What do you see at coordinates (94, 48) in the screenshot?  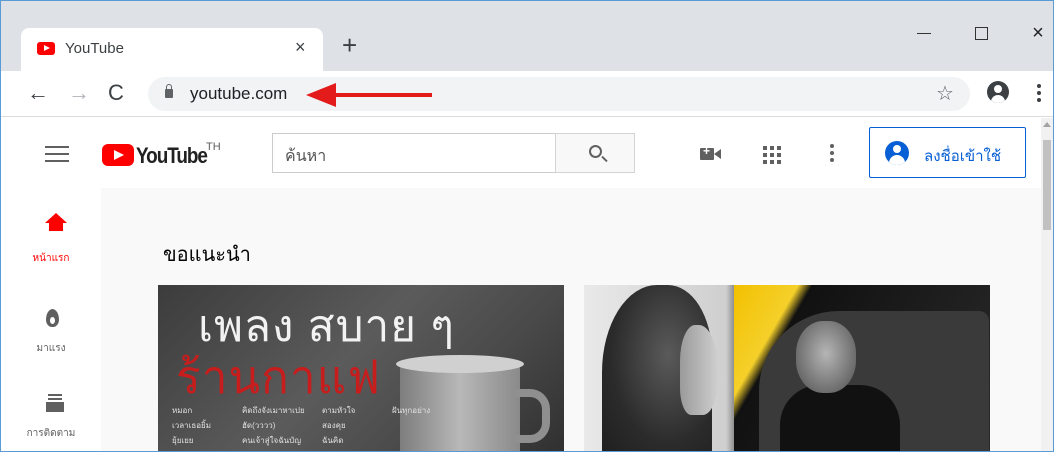 I see `tab-title: YouTube` at bounding box center [94, 48].